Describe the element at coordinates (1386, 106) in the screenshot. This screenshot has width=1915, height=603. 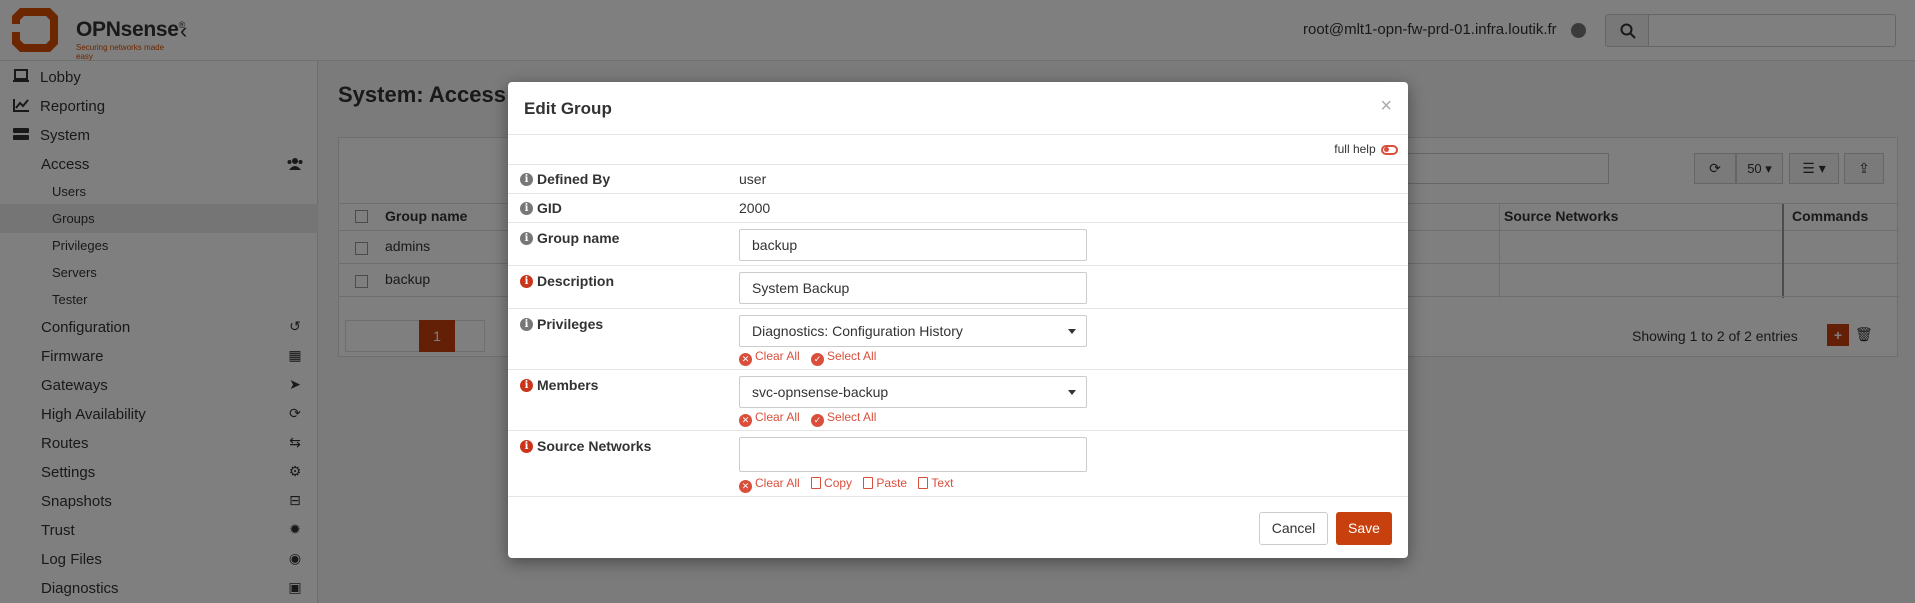
I see `close-icon: ×` at that location.